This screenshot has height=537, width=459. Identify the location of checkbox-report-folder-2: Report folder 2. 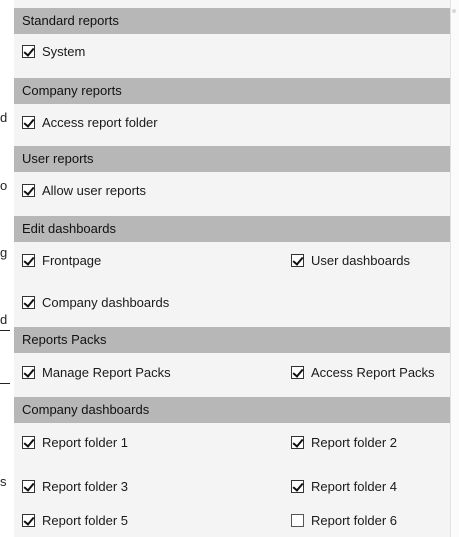
(344, 442).